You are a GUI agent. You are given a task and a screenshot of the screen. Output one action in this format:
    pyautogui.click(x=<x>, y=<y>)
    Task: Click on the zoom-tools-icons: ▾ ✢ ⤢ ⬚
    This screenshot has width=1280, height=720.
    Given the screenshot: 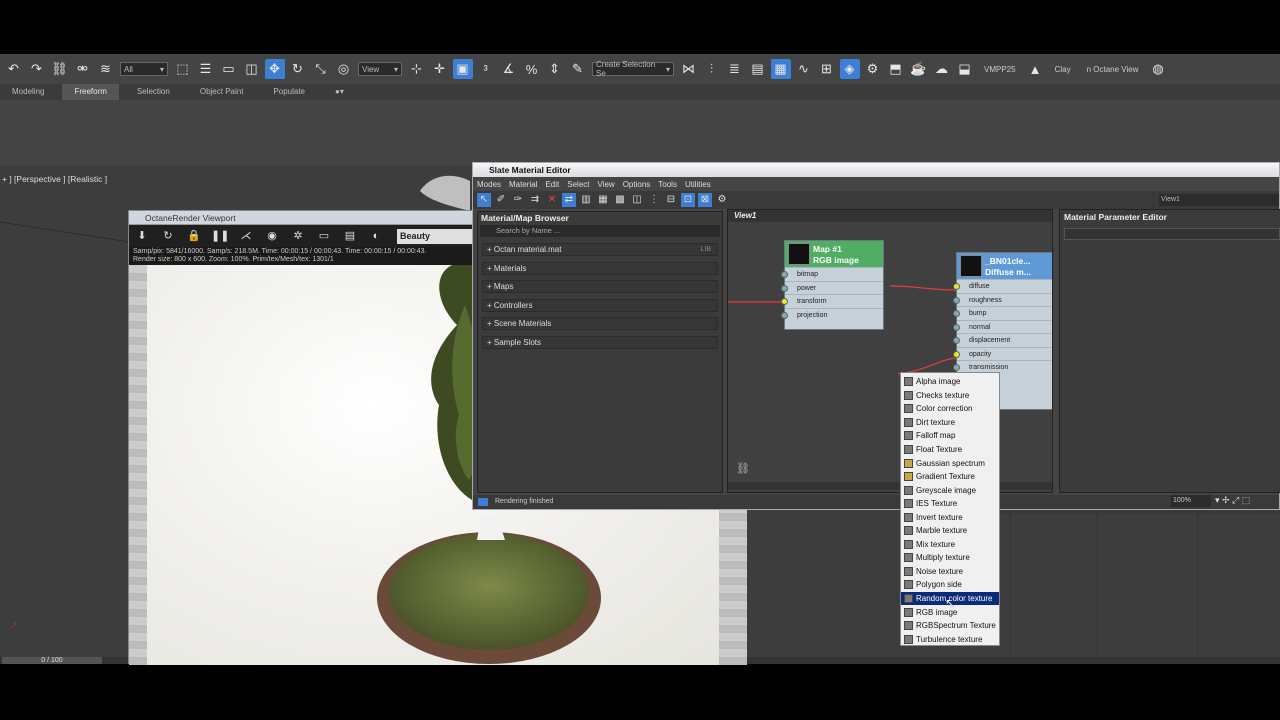 What is the action you would take?
    pyautogui.click(x=1232, y=500)
    